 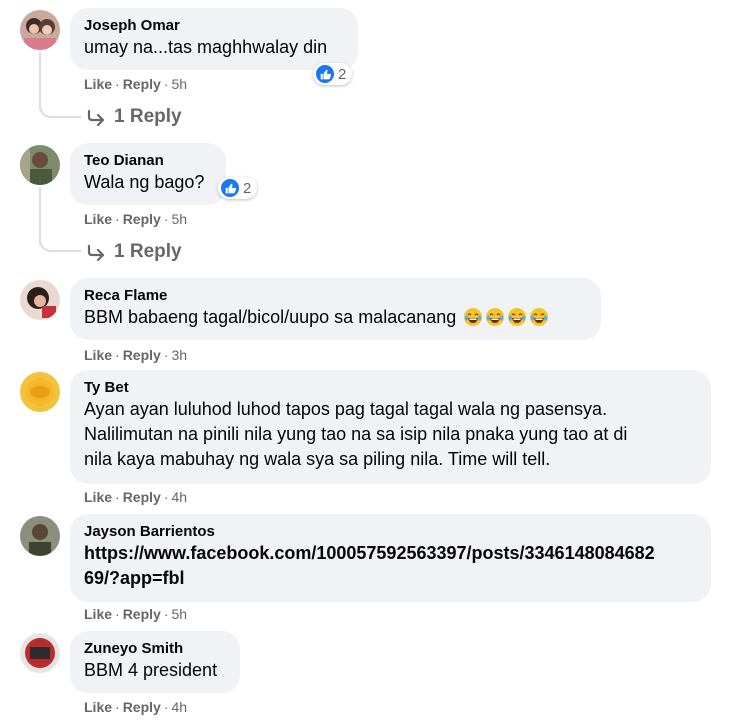 I want to click on commenter-name: Reca Flame, so click(x=335, y=295).